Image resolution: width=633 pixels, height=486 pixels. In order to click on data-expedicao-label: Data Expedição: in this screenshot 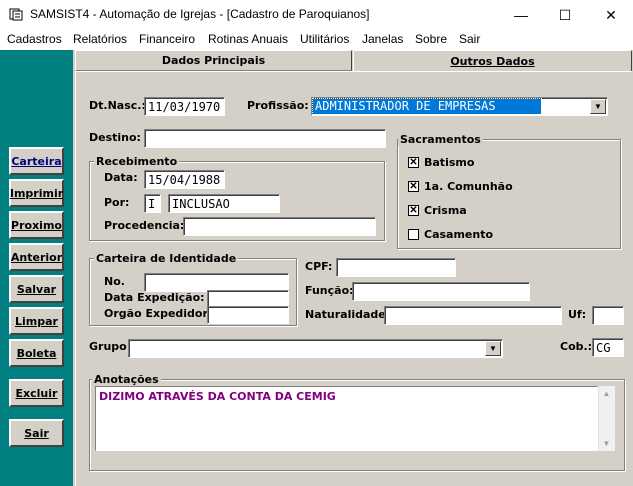, I will do `click(154, 297)`.